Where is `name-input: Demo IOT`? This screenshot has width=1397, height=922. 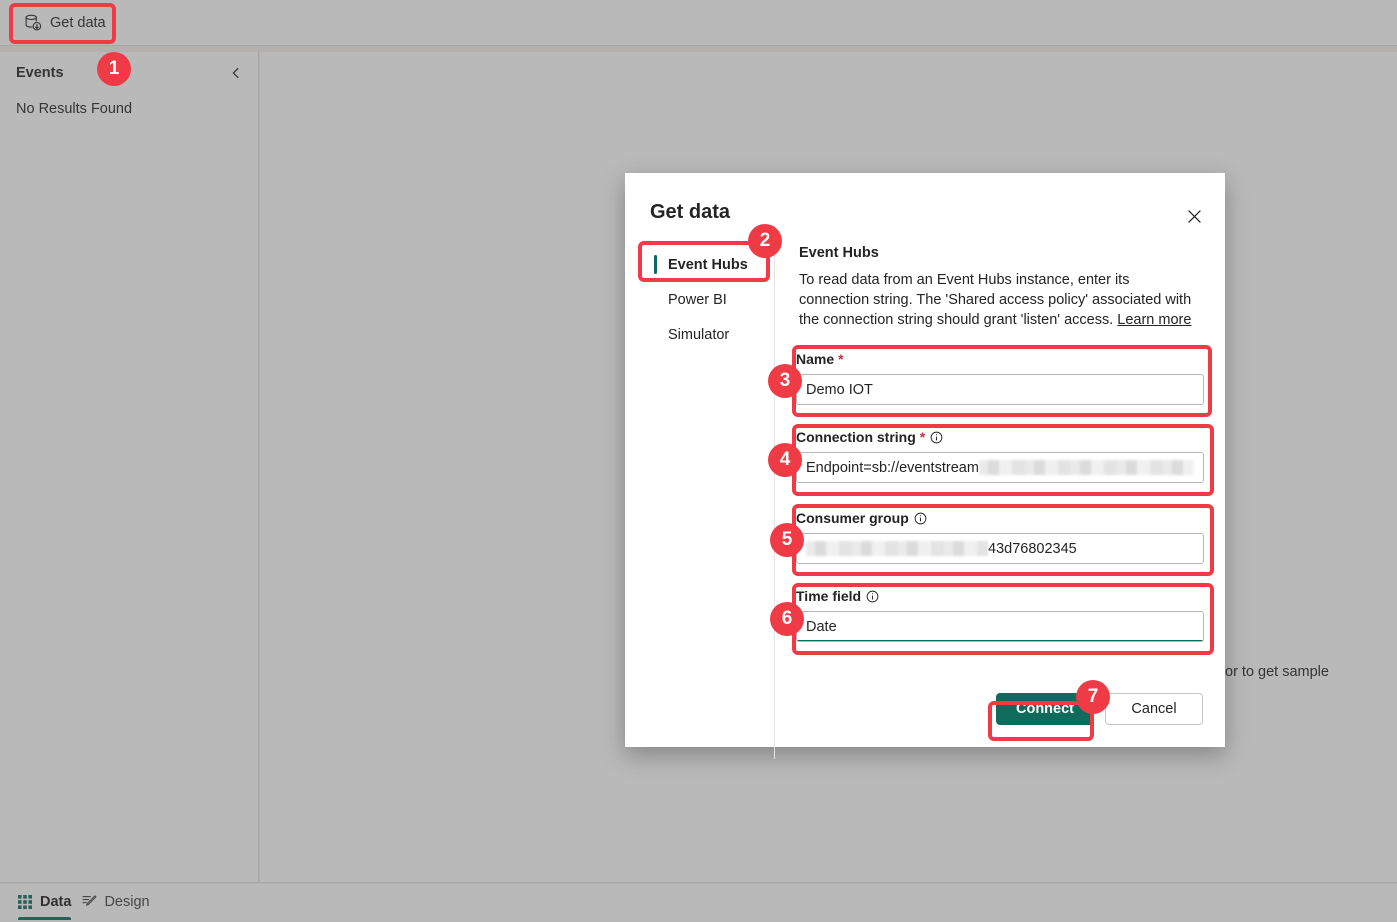 name-input: Demo IOT is located at coordinates (1000, 389).